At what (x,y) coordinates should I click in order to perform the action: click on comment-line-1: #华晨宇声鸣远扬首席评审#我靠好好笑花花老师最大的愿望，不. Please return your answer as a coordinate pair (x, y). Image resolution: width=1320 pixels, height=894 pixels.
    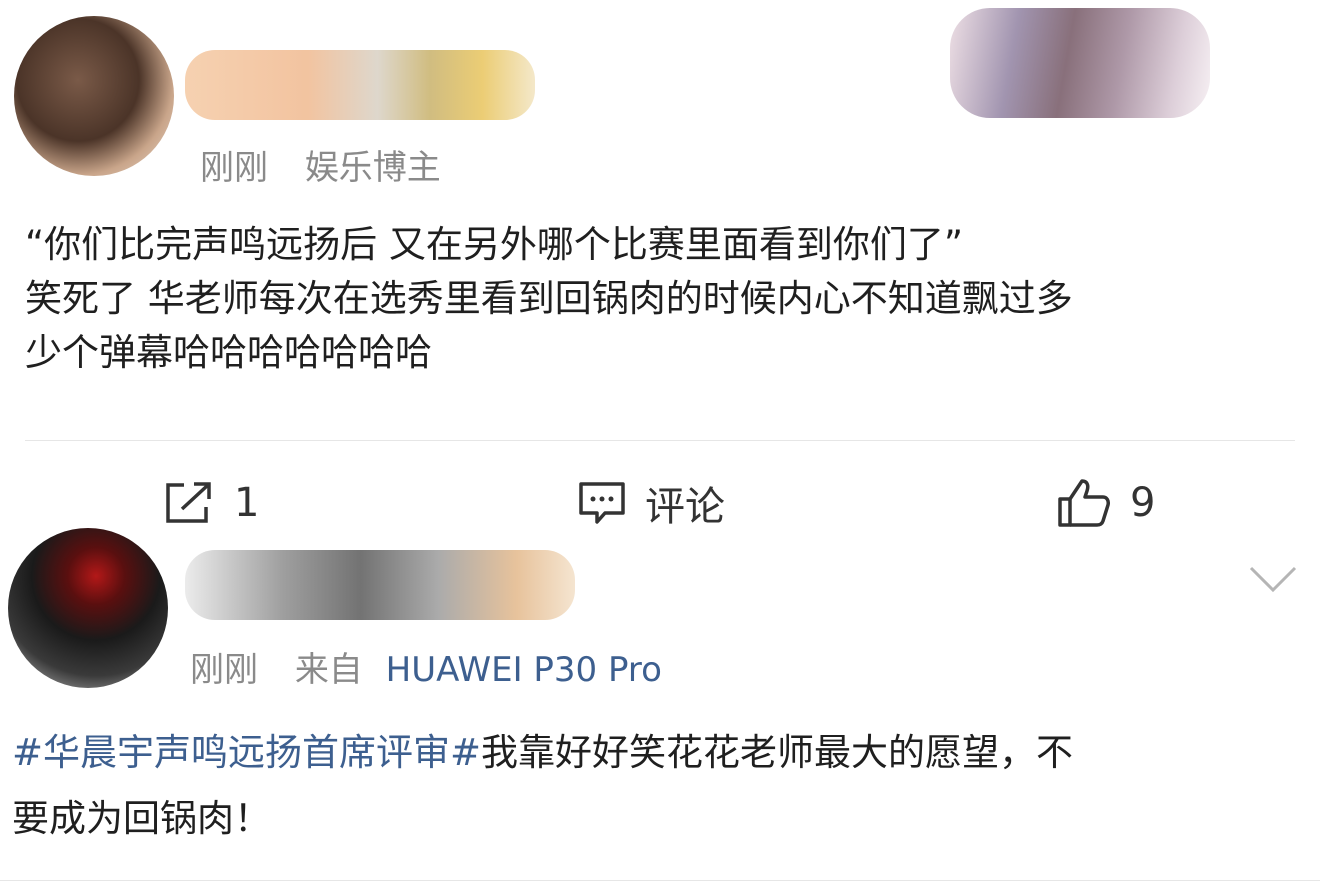
    Looking at the image, I should click on (657, 753).